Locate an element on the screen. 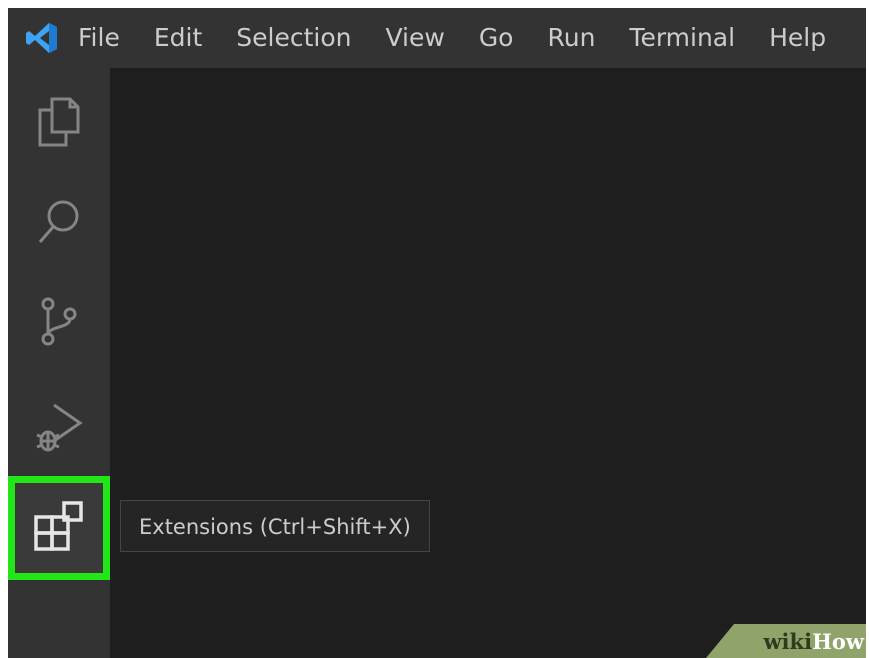 Image resolution: width=870 pixels, height=658 pixels. wikihow-watermark: wiki How is located at coordinates (786, 641).